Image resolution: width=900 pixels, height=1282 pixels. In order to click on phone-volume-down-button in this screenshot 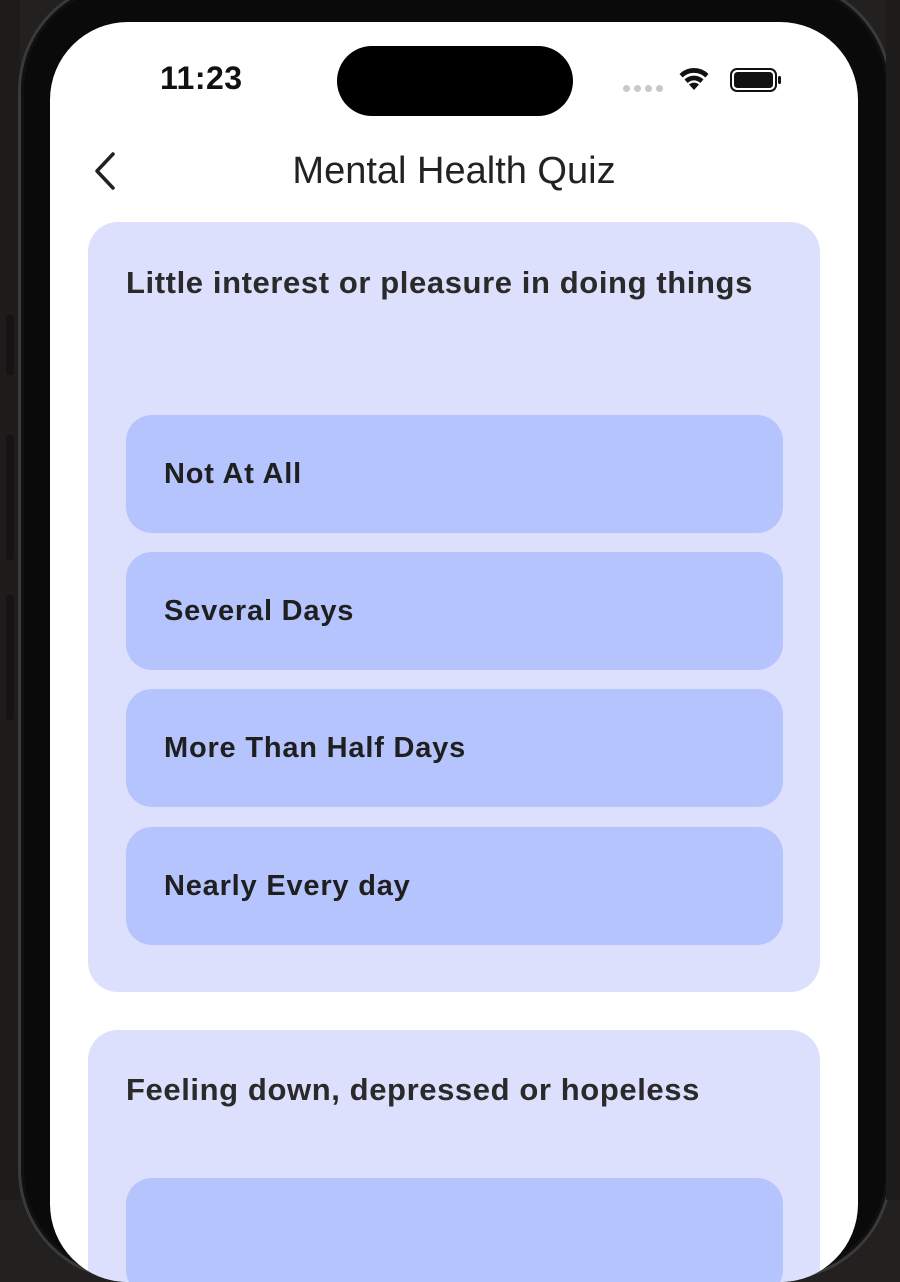, I will do `click(10, 657)`.